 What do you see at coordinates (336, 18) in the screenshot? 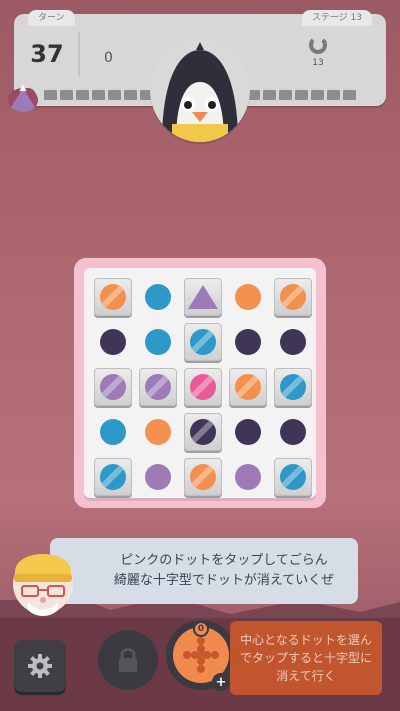
I see `stage-label: ステージ 13` at bounding box center [336, 18].